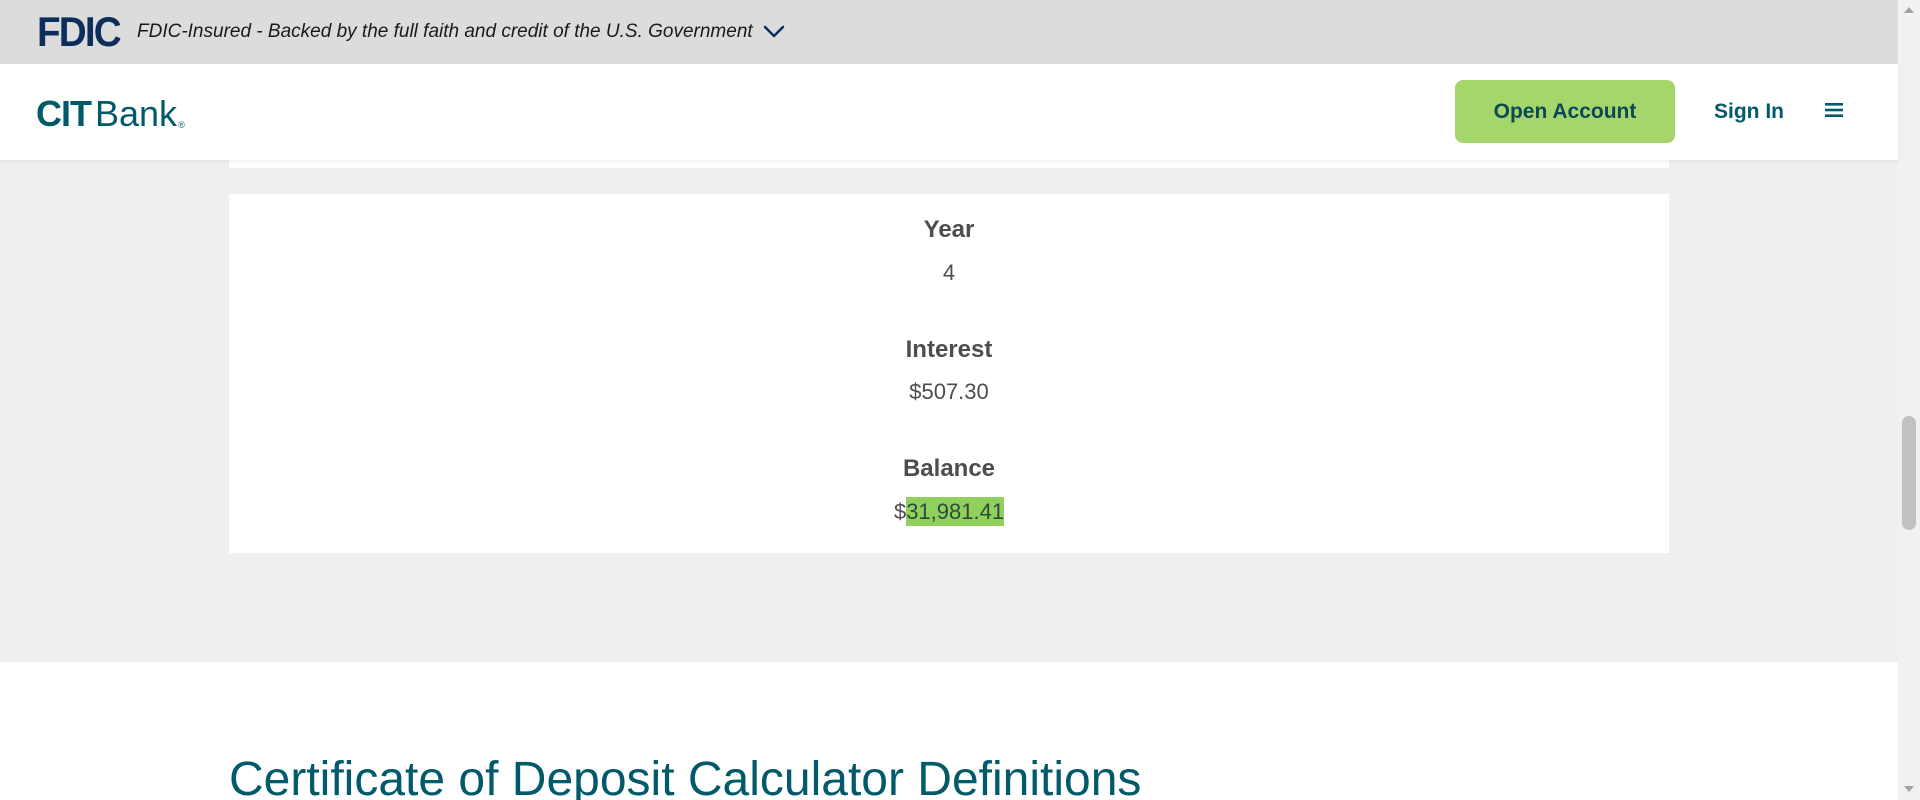 The image size is (1920, 800). What do you see at coordinates (79, 31) in the screenshot?
I see `fdic-logo: FDIC` at bounding box center [79, 31].